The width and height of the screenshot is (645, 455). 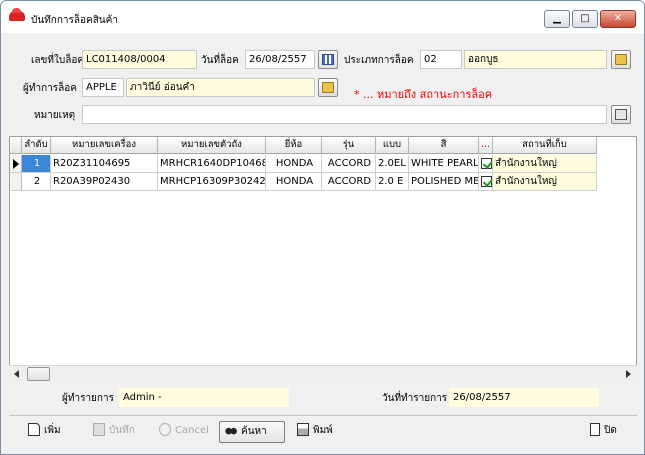 What do you see at coordinates (392, 164) in the screenshot?
I see `table-cell-type: 2.0EL` at bounding box center [392, 164].